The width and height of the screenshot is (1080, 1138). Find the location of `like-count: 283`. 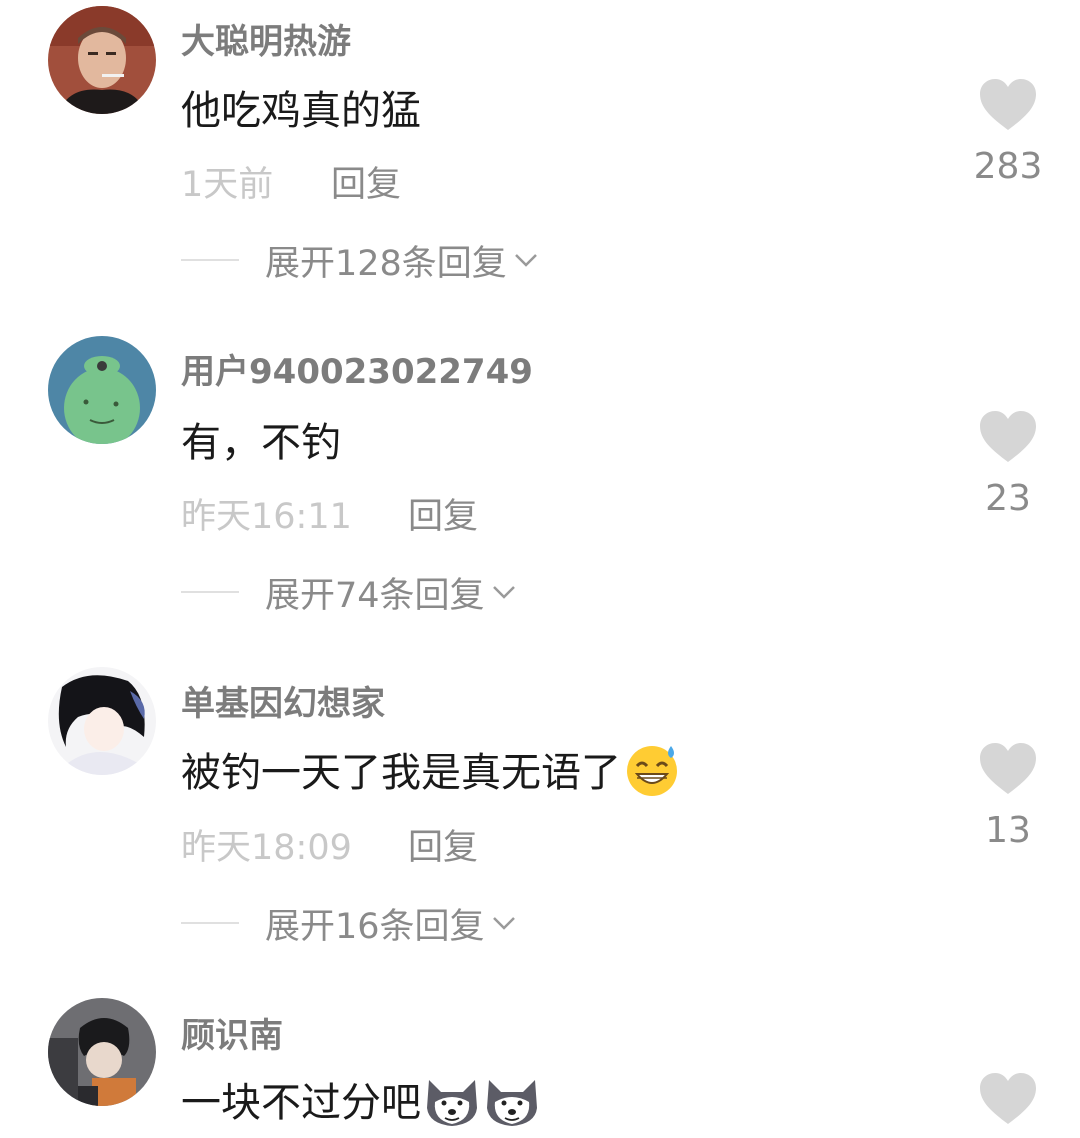

like-count: 283 is located at coordinates (1008, 166).